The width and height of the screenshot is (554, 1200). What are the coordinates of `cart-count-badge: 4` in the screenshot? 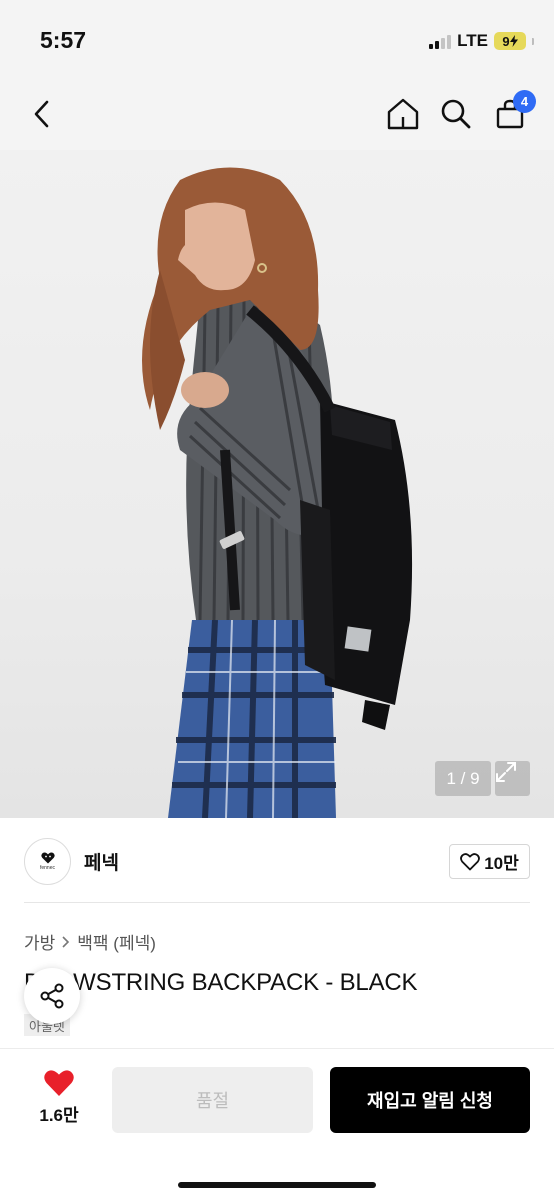 It's located at (524, 101).